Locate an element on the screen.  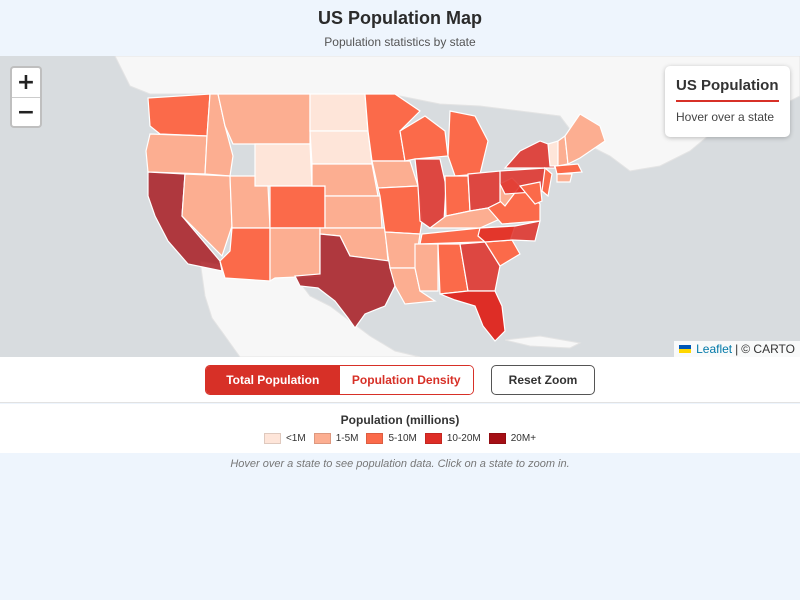
legend-label: 5-10M is located at coordinates (402, 438).